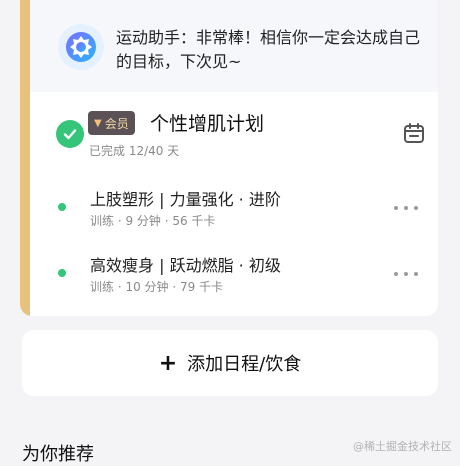  What do you see at coordinates (157, 287) in the screenshot?
I see `item-meta: 训练 · 10 分钟 · 79 千卡` at bounding box center [157, 287].